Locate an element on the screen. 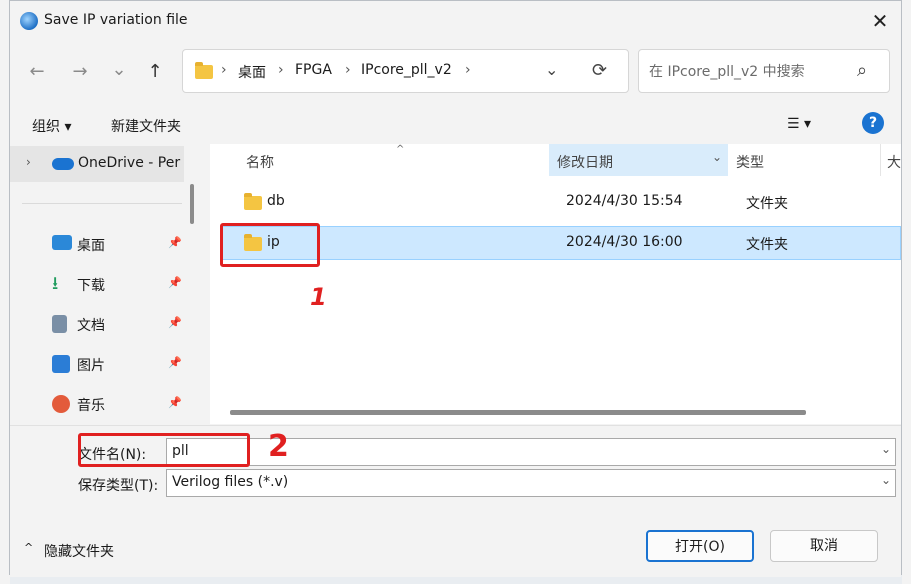  view-options-icon: ☰ ▾ is located at coordinates (799, 124).